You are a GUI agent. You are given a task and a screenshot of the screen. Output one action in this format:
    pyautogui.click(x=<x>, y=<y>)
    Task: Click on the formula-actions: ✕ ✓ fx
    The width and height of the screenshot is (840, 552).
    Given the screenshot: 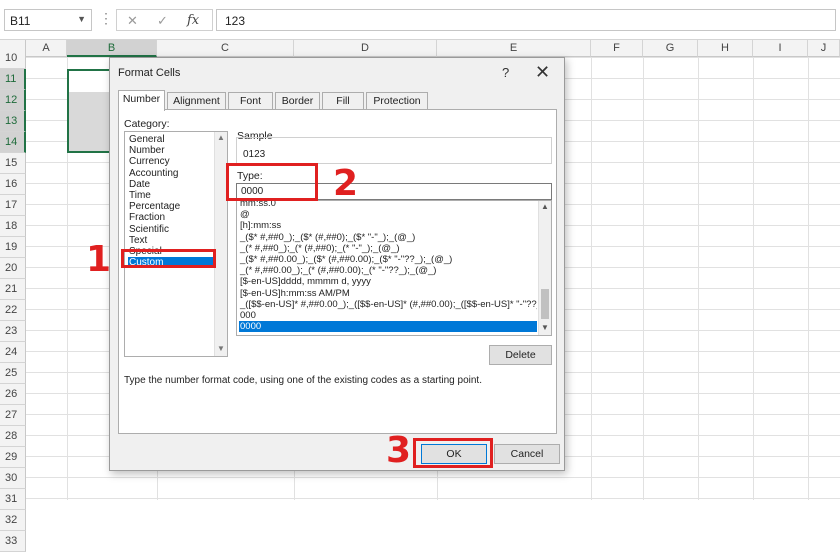 What is the action you would take?
    pyautogui.click(x=164, y=20)
    